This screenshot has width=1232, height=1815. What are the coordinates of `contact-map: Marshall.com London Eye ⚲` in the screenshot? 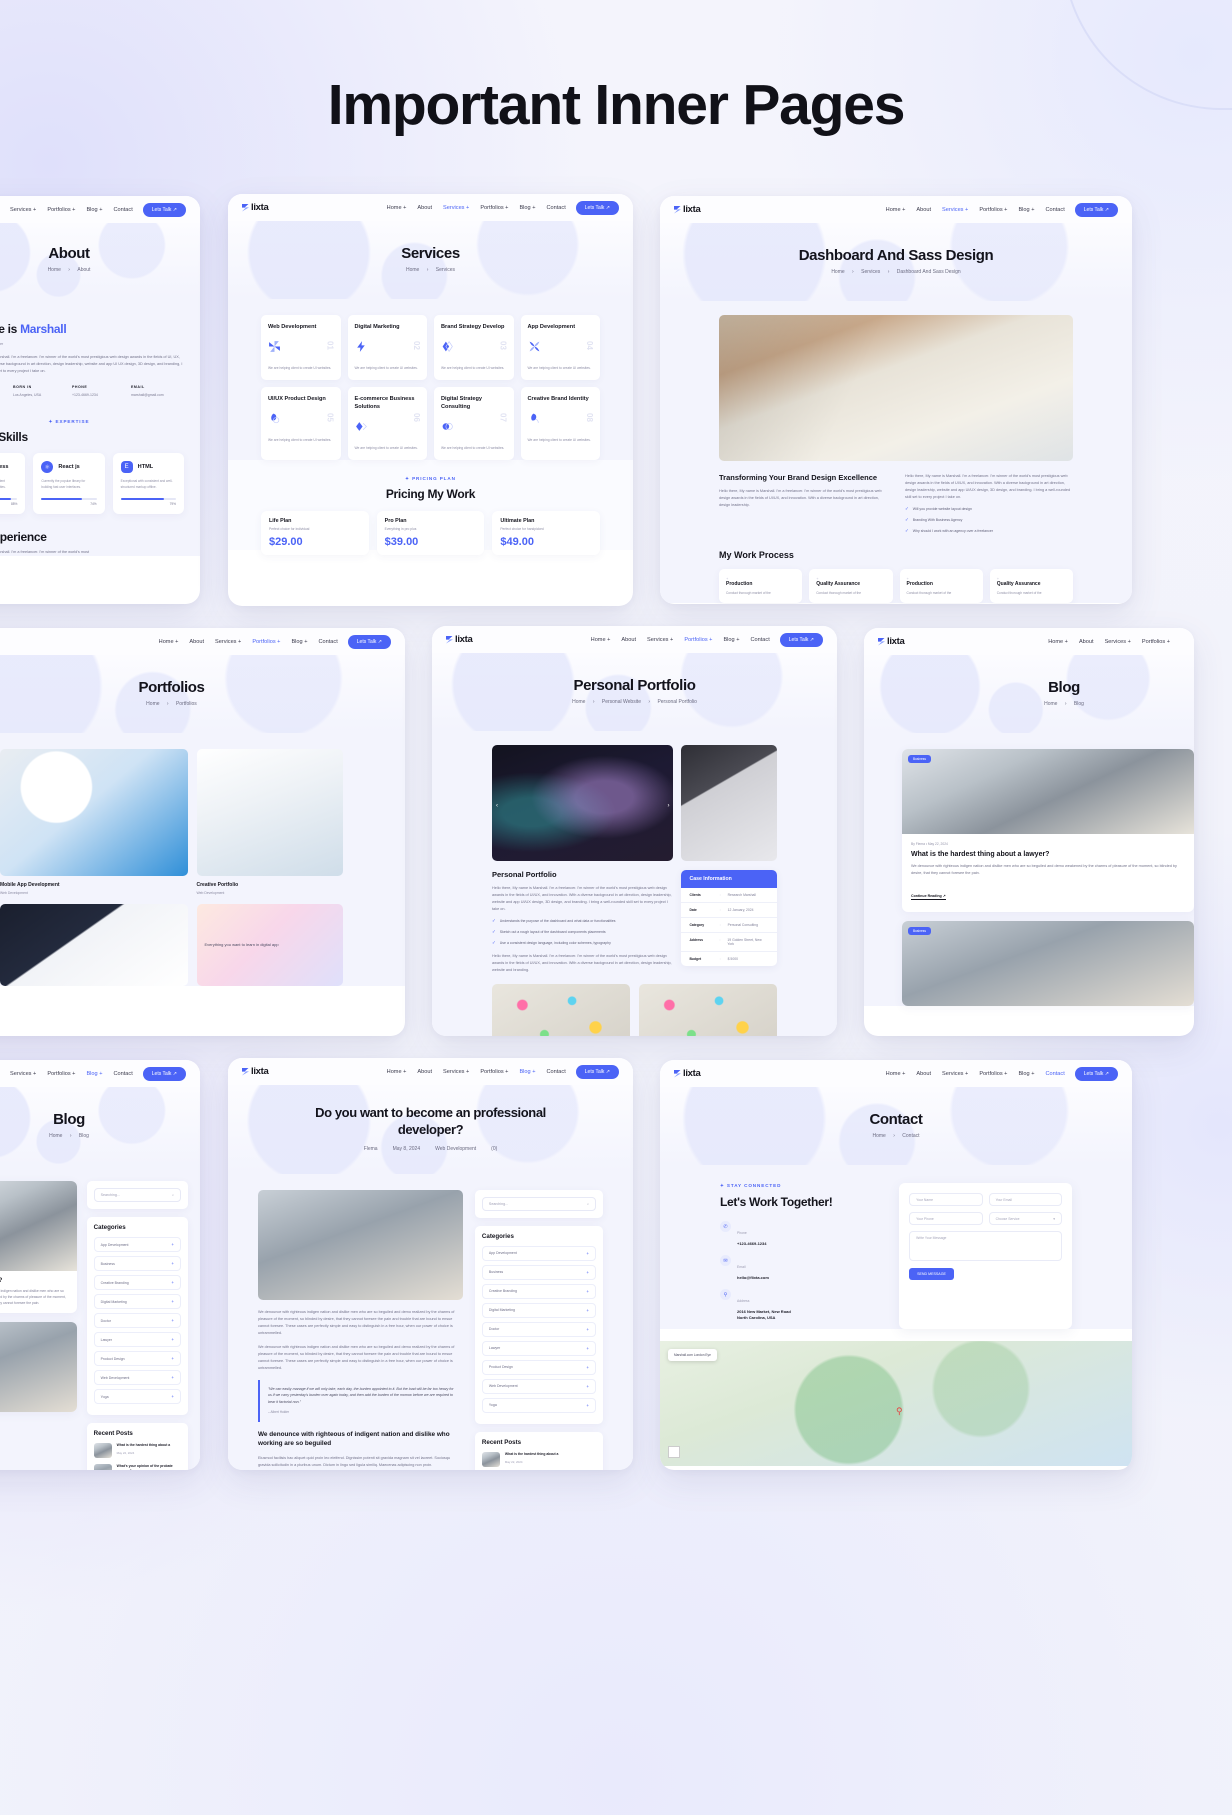 It's located at (896, 1403).